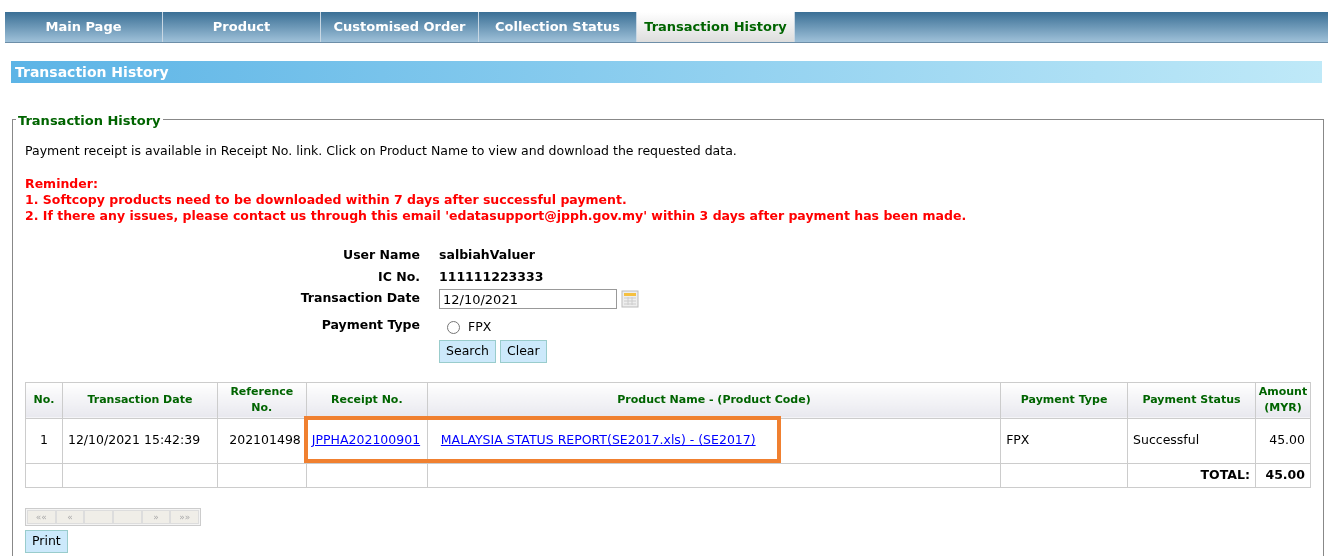  I want to click on field-label: Payment Type, so click(370, 325).